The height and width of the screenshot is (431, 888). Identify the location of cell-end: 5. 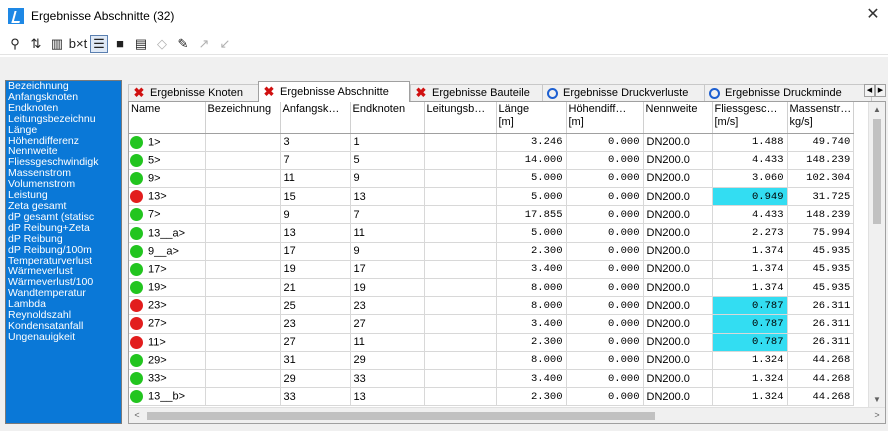
(387, 160).